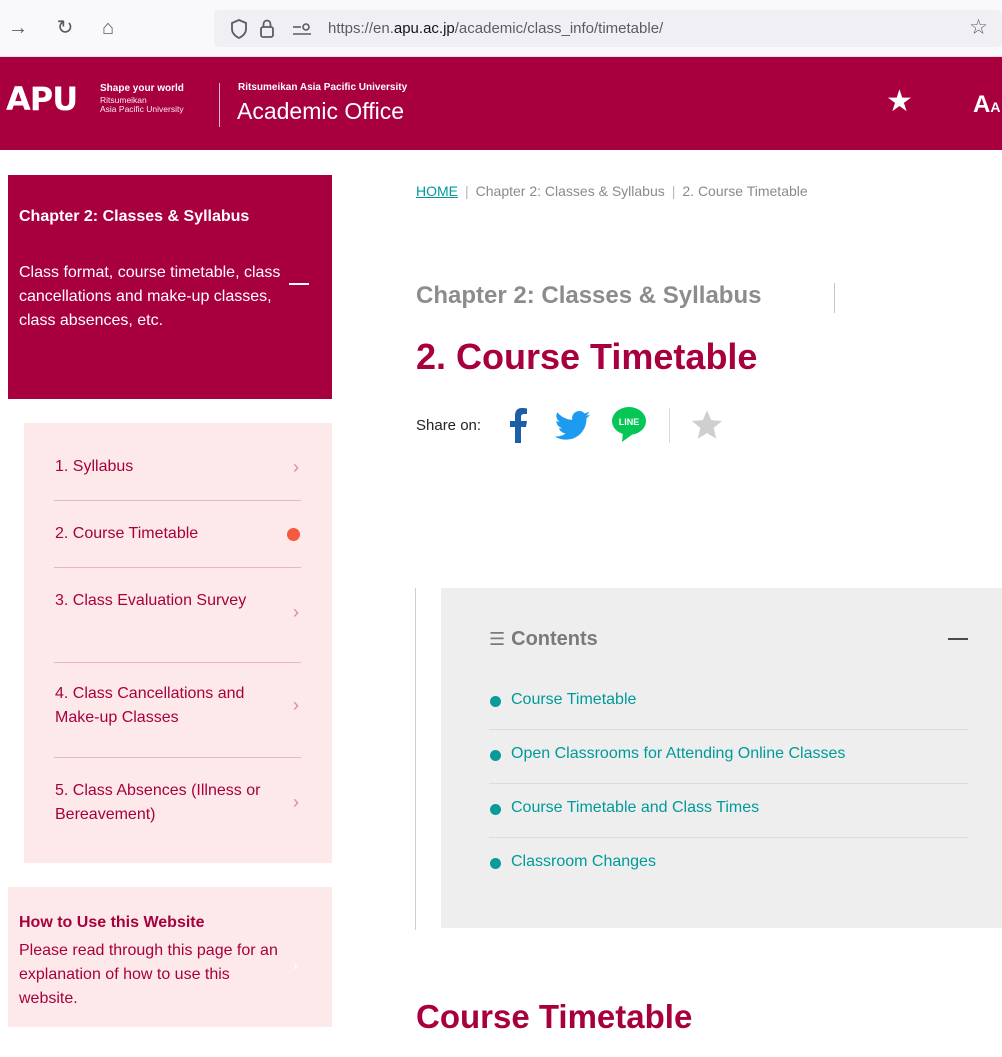 Image resolution: width=1002 pixels, height=1057 pixels. What do you see at coordinates (142, 109) in the screenshot?
I see `logo-sub-university: Asia Pacific University` at bounding box center [142, 109].